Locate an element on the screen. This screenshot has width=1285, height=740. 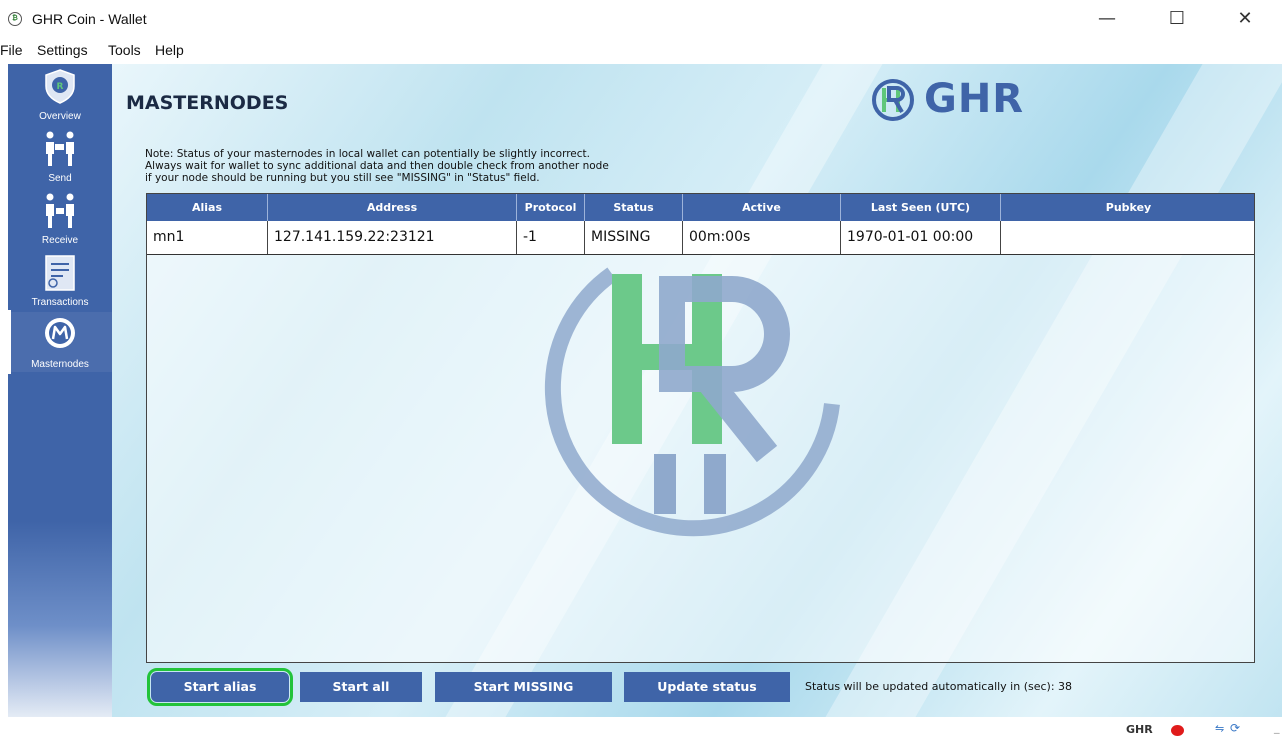
svg-text: R is located at coordinates (60, 87).